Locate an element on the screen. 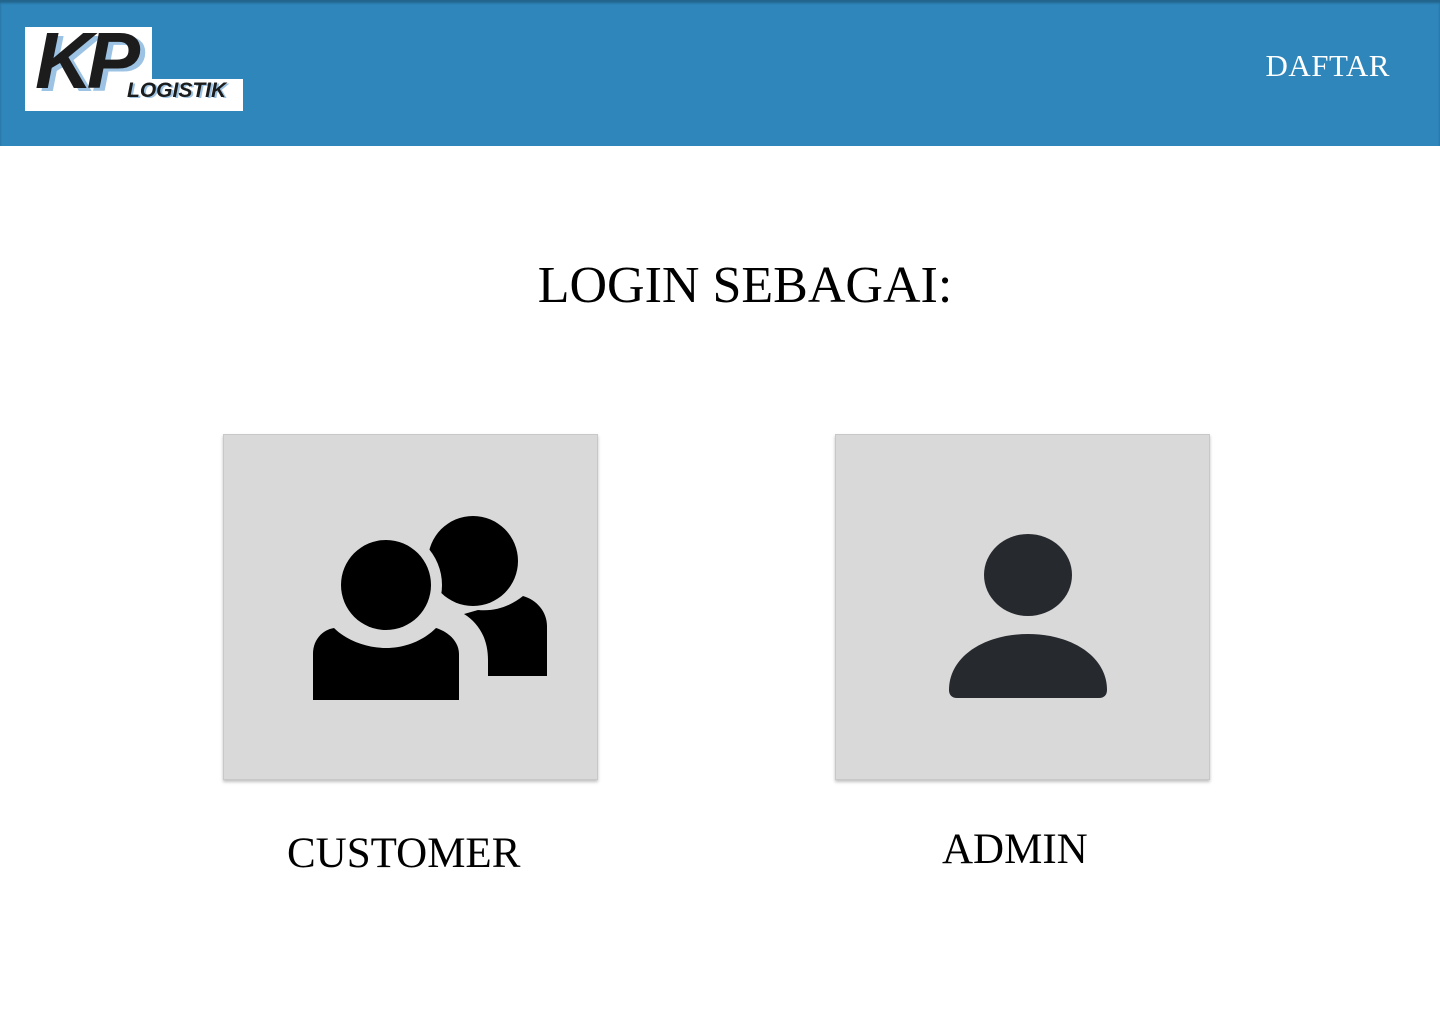  logo-subtitle: LOGISTIK is located at coordinates (177, 90).